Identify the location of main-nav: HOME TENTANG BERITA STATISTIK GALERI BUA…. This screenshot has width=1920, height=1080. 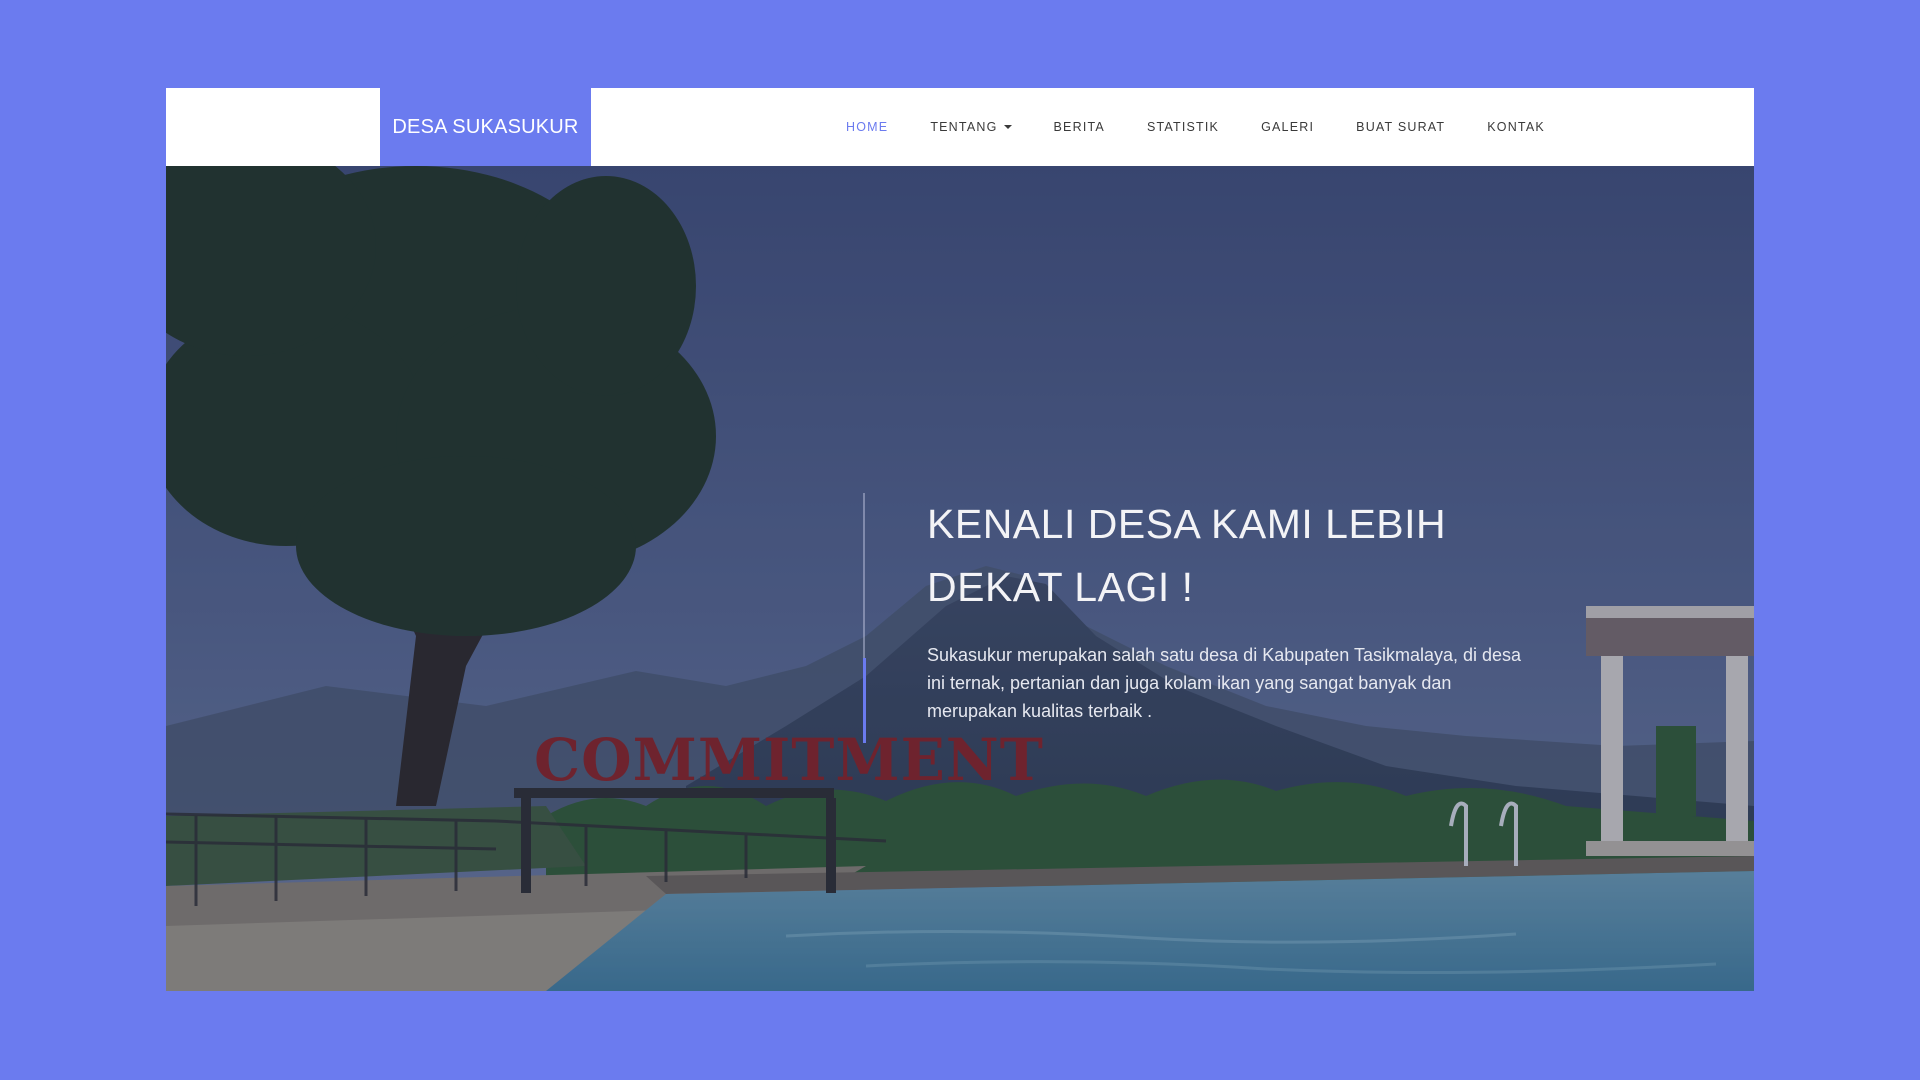
(1195, 127).